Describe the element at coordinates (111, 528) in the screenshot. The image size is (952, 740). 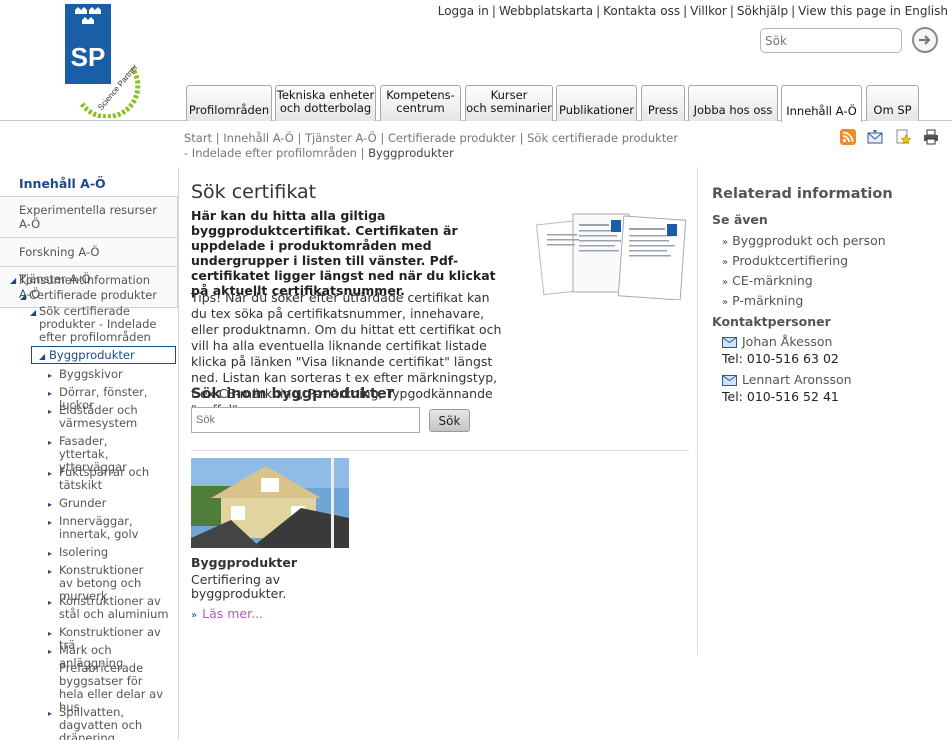
I see `tree-subitem: ▸ Innerväggar, innertak, golv` at that location.